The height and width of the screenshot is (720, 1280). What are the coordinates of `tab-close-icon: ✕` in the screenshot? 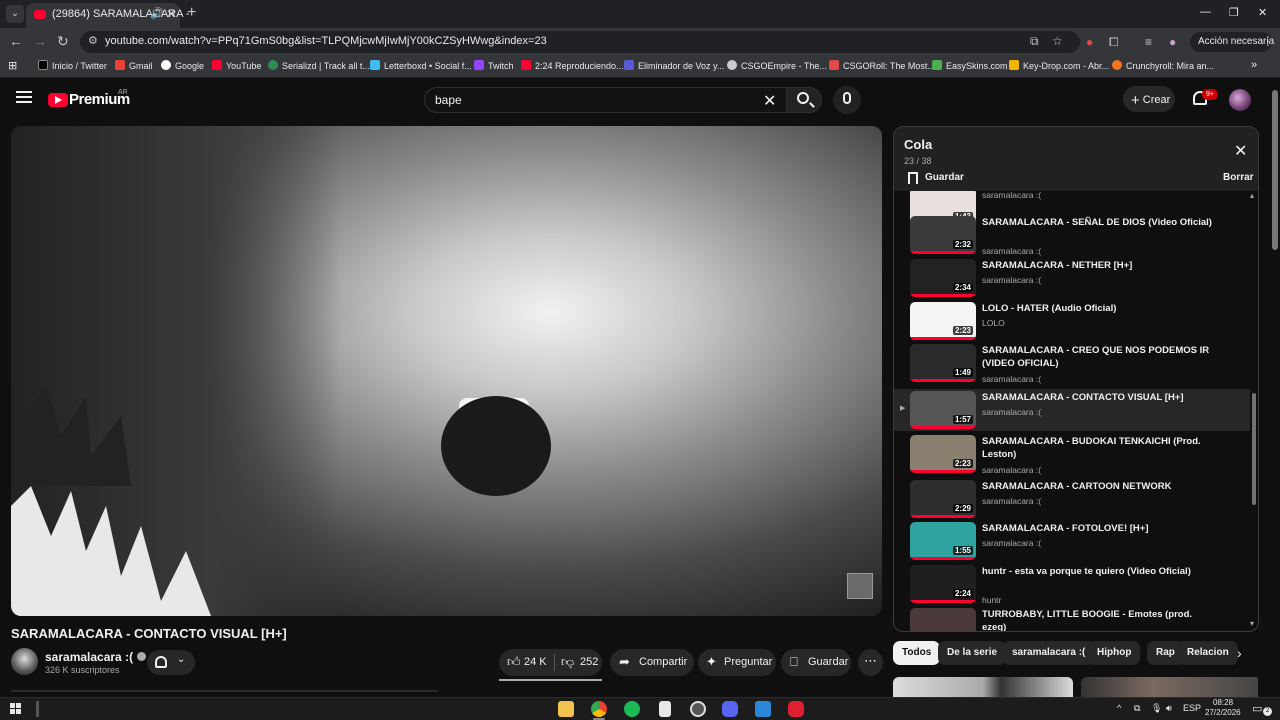 It's located at (171, 14).